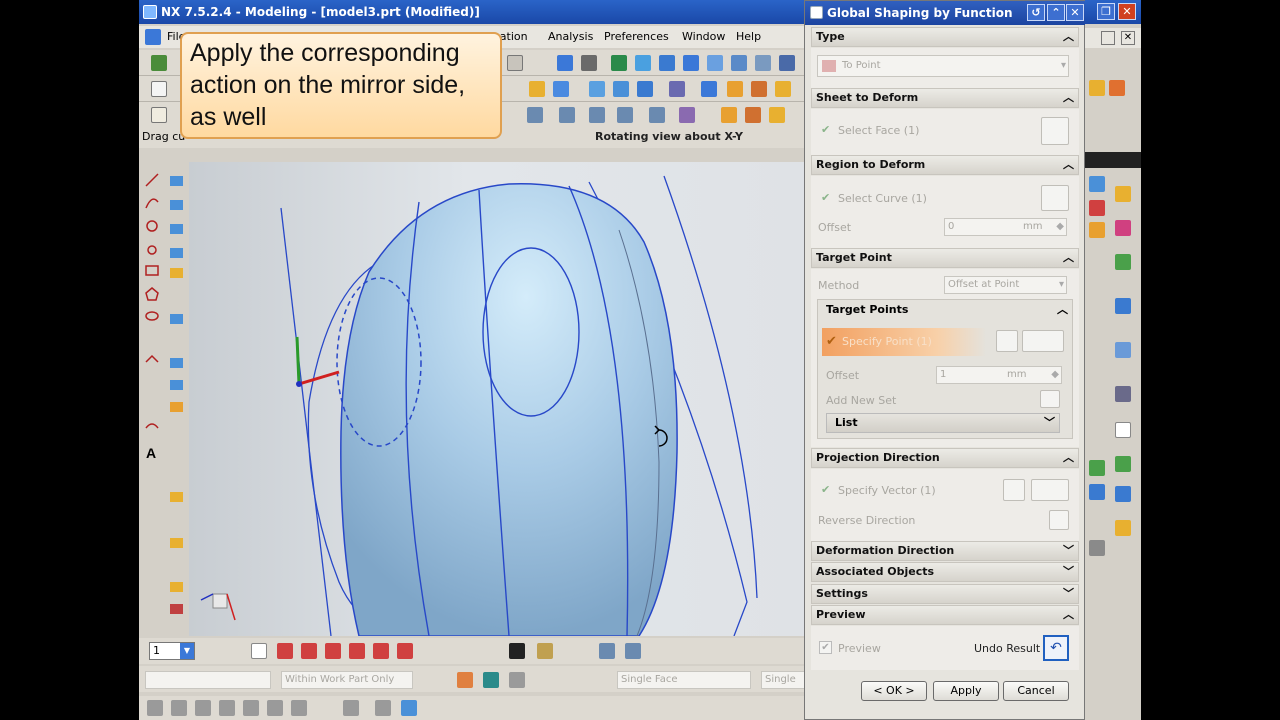 The width and height of the screenshot is (1280, 720). Describe the element at coordinates (625, 115) in the screenshot. I see `offset-icon` at that location.